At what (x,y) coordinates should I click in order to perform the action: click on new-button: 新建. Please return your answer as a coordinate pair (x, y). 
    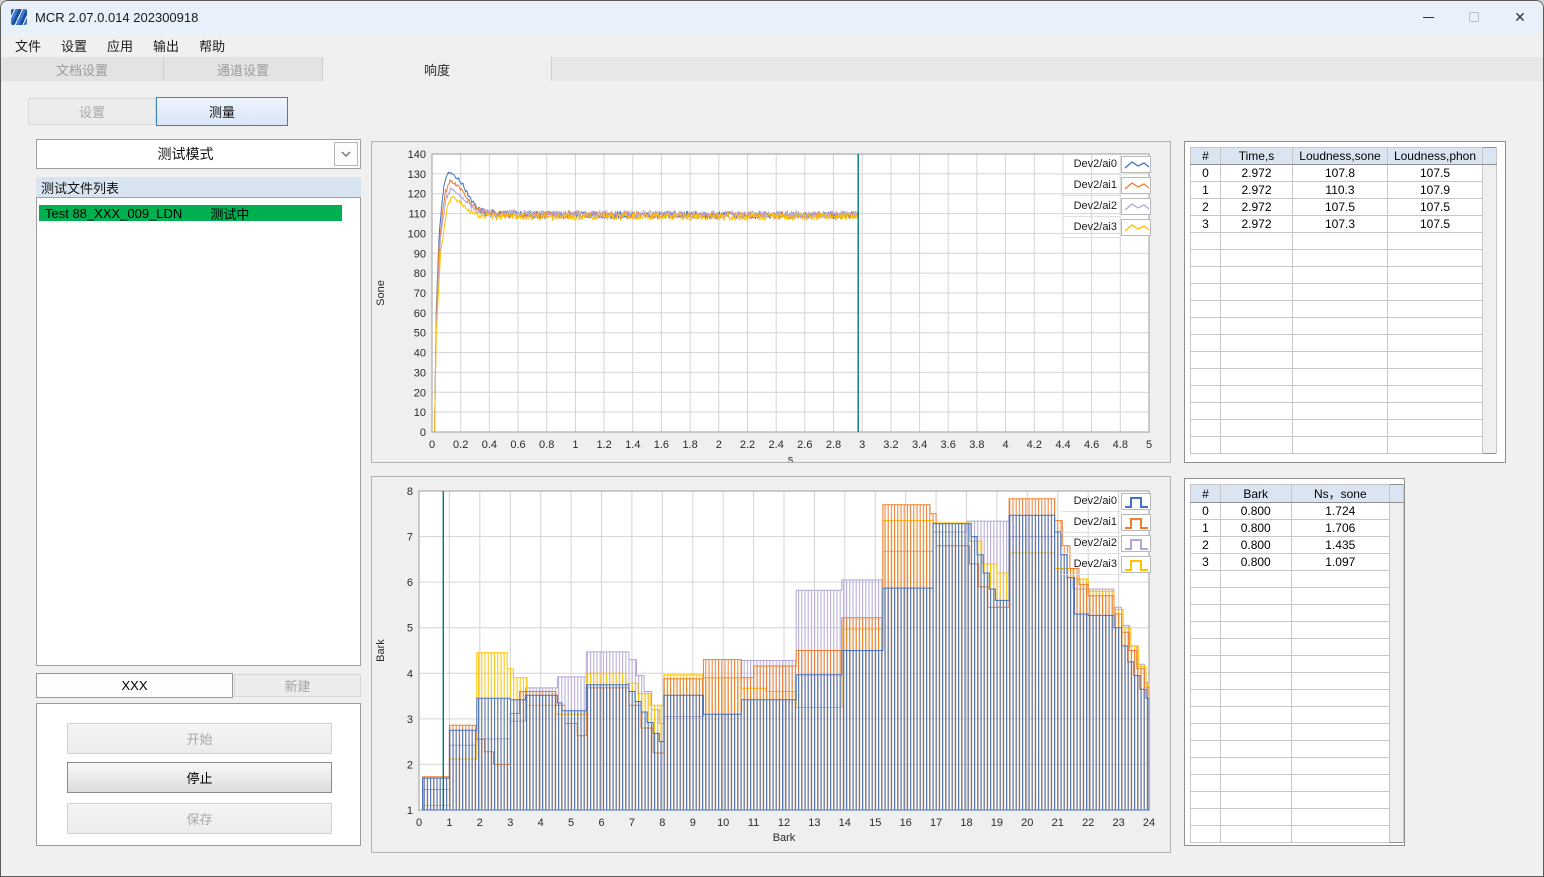
    Looking at the image, I should click on (297, 685).